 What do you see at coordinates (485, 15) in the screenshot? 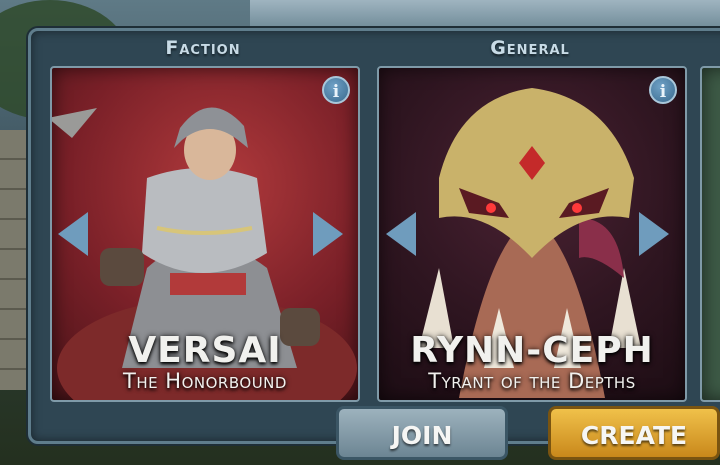
I see `background-sky` at bounding box center [485, 15].